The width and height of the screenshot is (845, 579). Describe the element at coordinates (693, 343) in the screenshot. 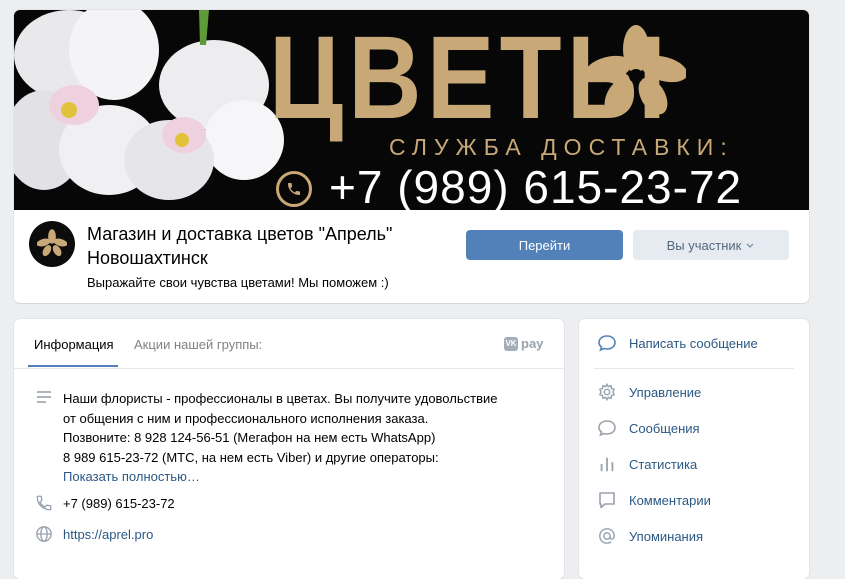

I see `write-message-label: Написать сообщение` at that location.